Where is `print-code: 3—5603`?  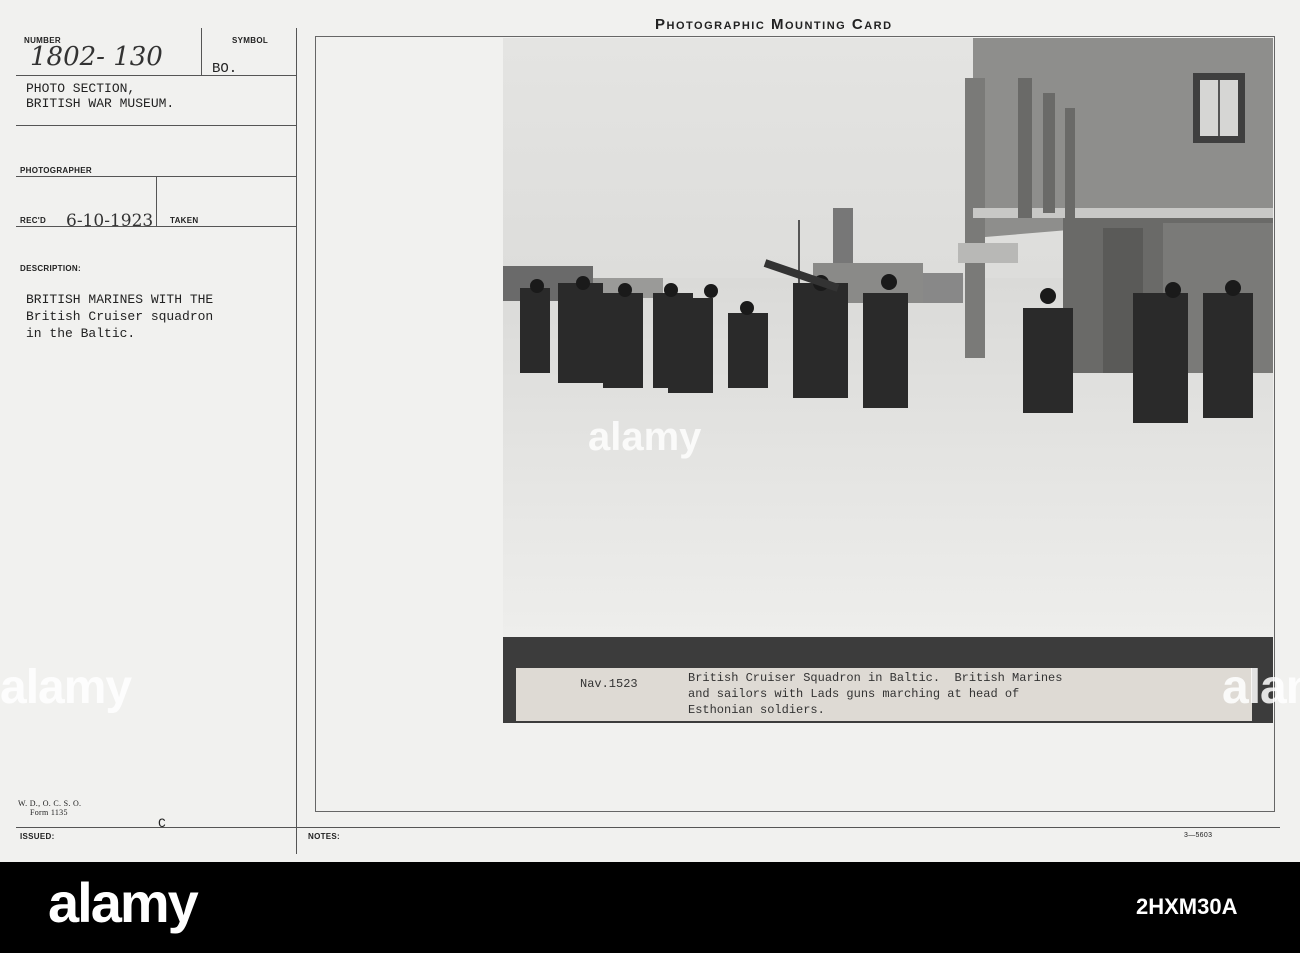 print-code: 3—5603 is located at coordinates (1198, 835).